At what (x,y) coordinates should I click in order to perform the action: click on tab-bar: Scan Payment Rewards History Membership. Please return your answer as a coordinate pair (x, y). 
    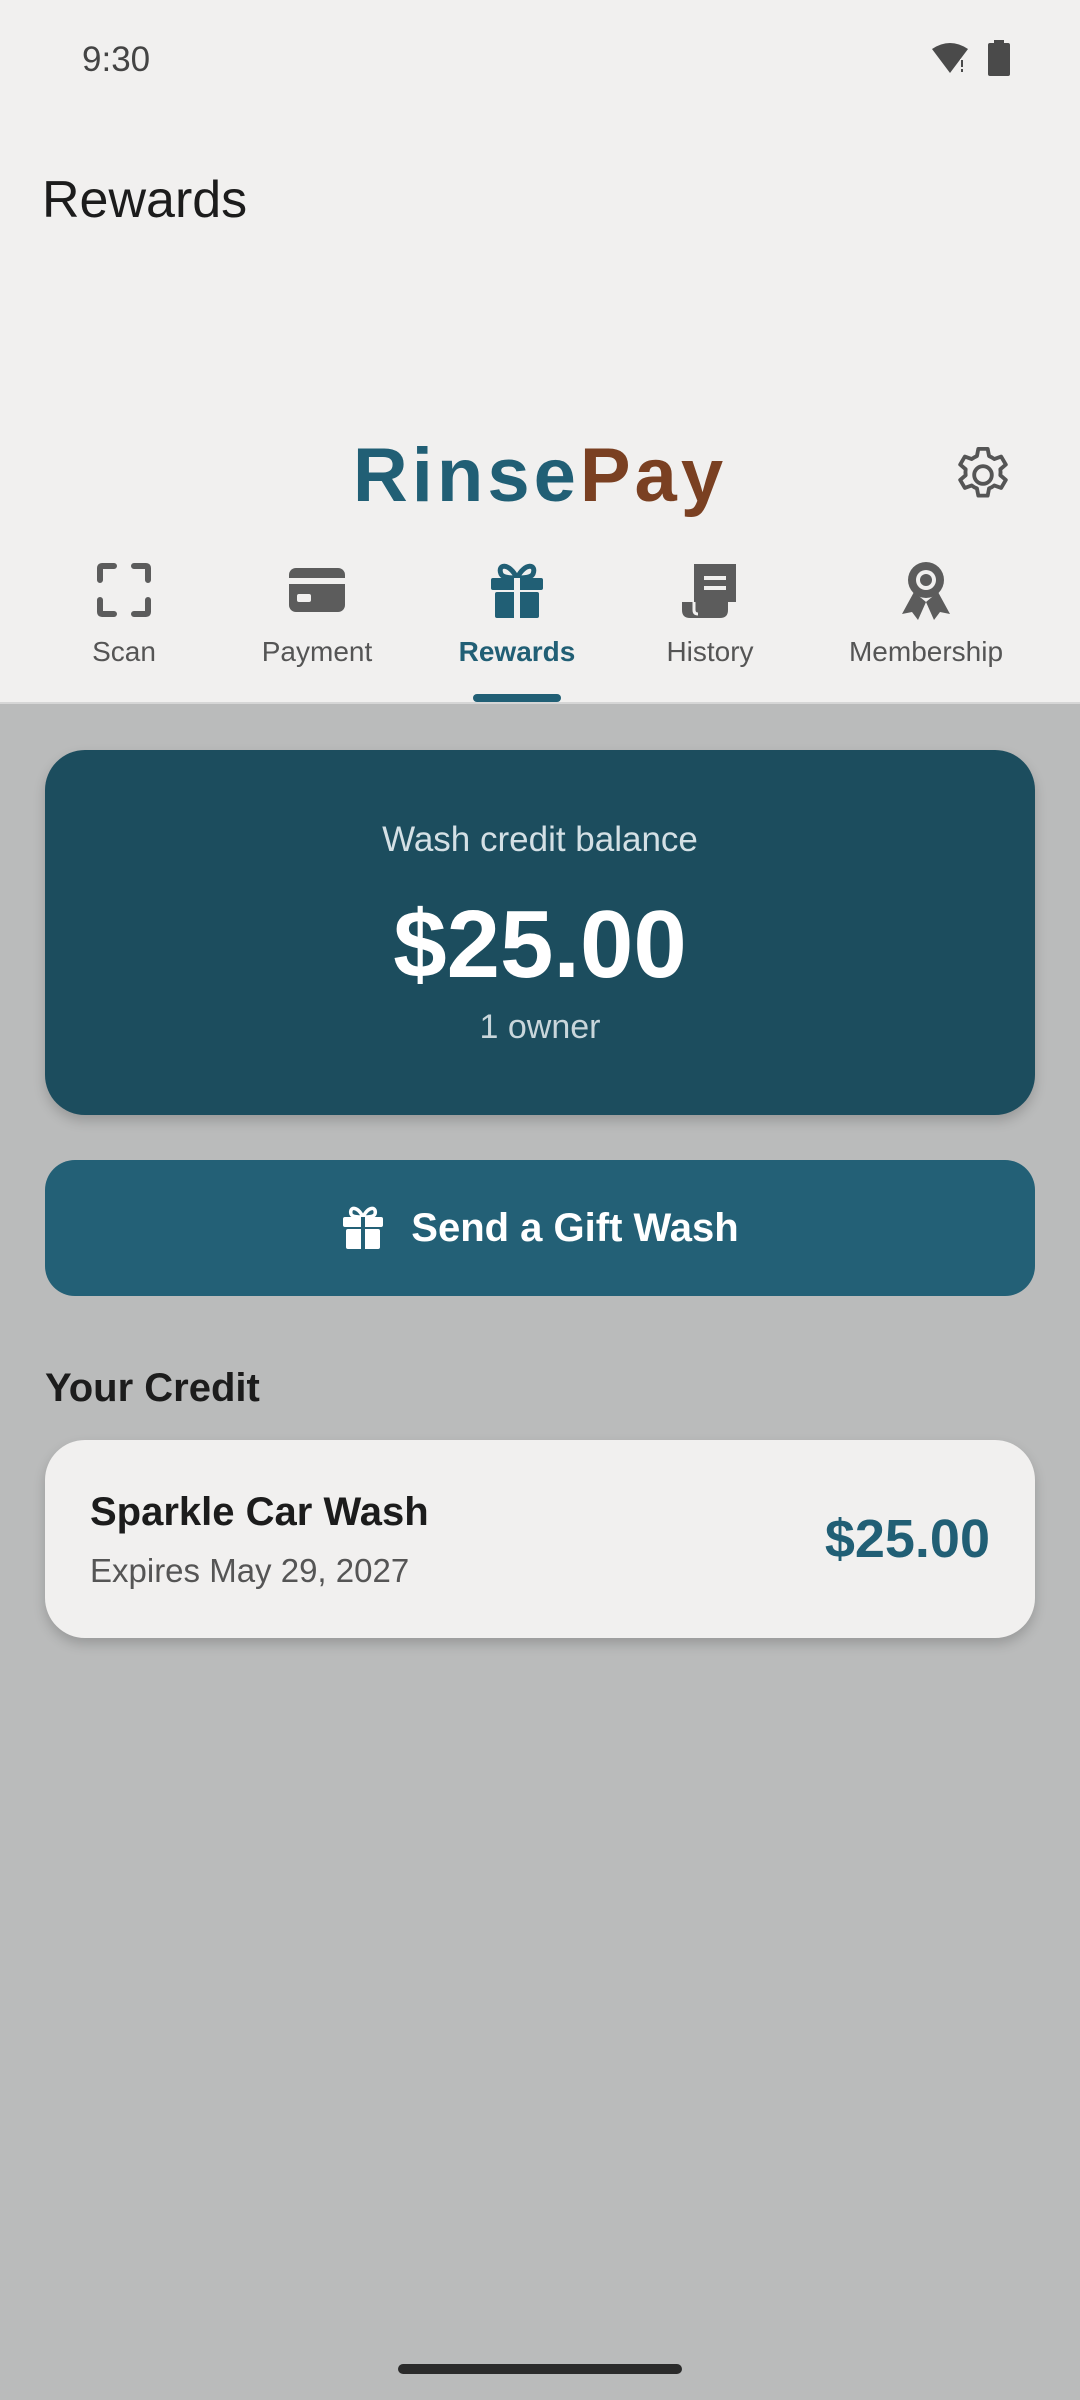
    Looking at the image, I should click on (540, 628).